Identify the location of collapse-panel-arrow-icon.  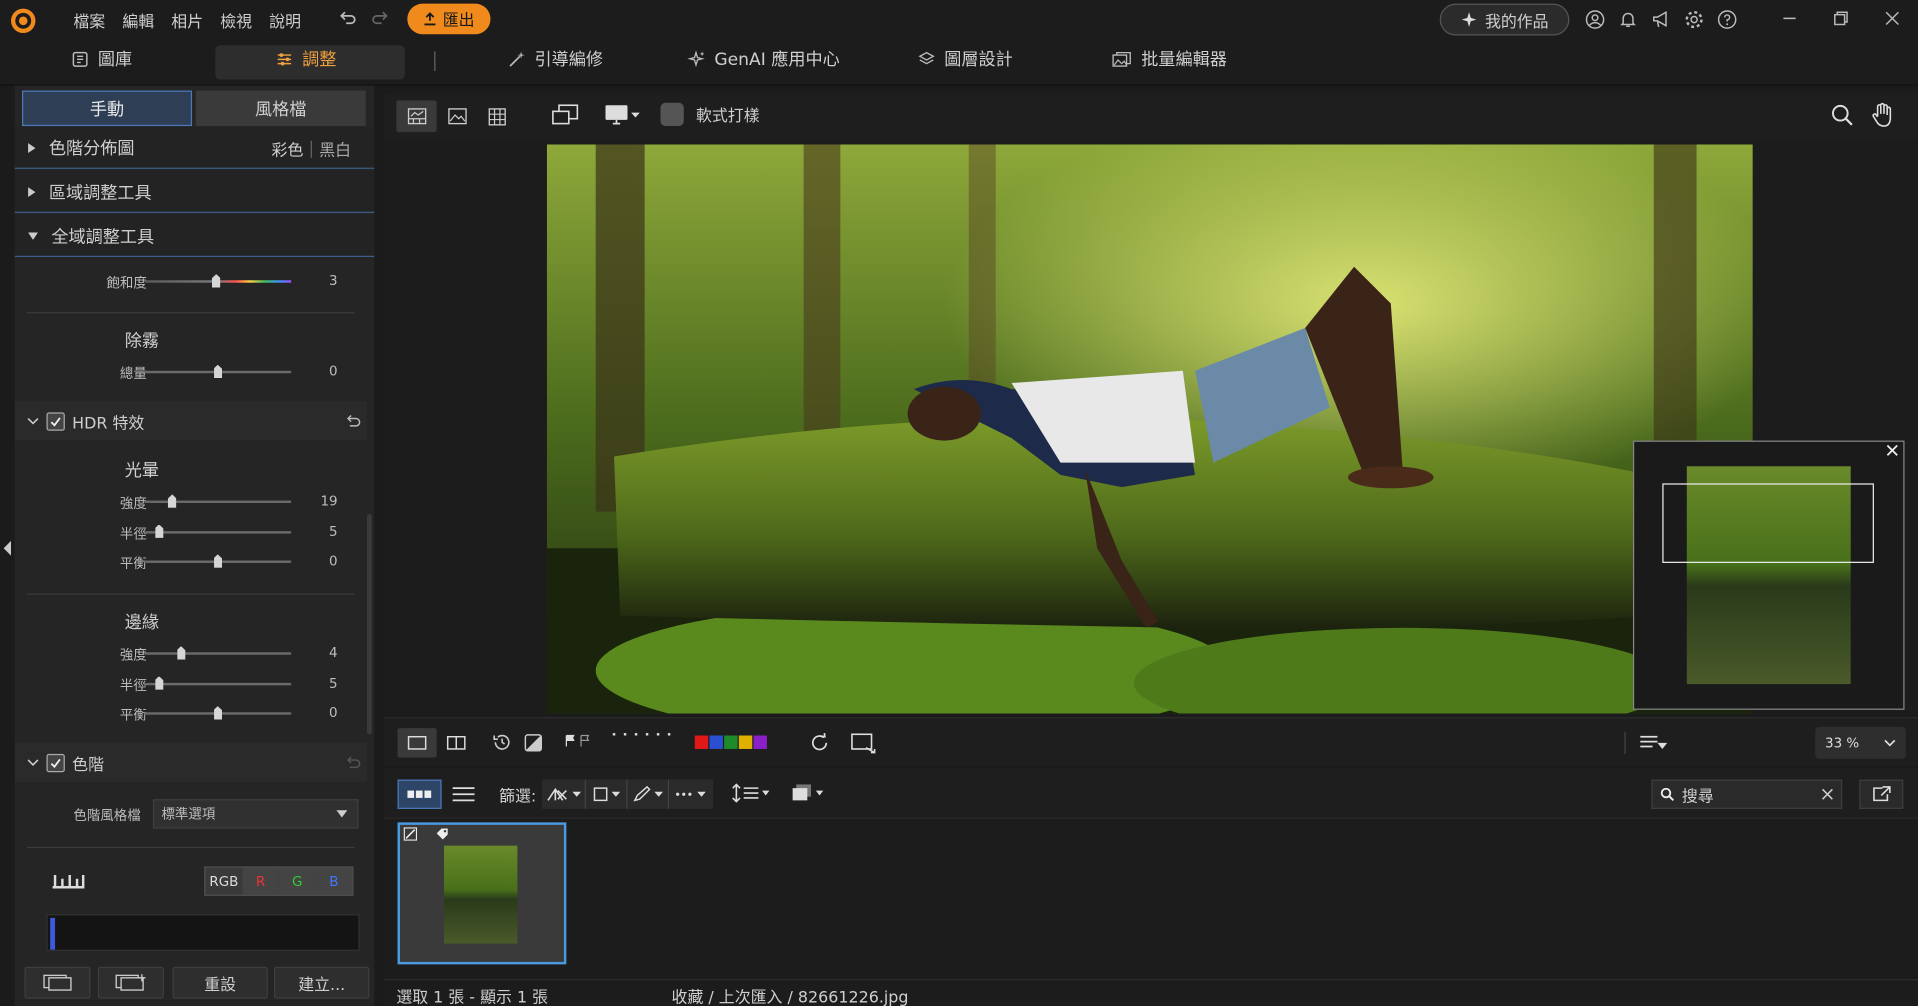
(6, 548).